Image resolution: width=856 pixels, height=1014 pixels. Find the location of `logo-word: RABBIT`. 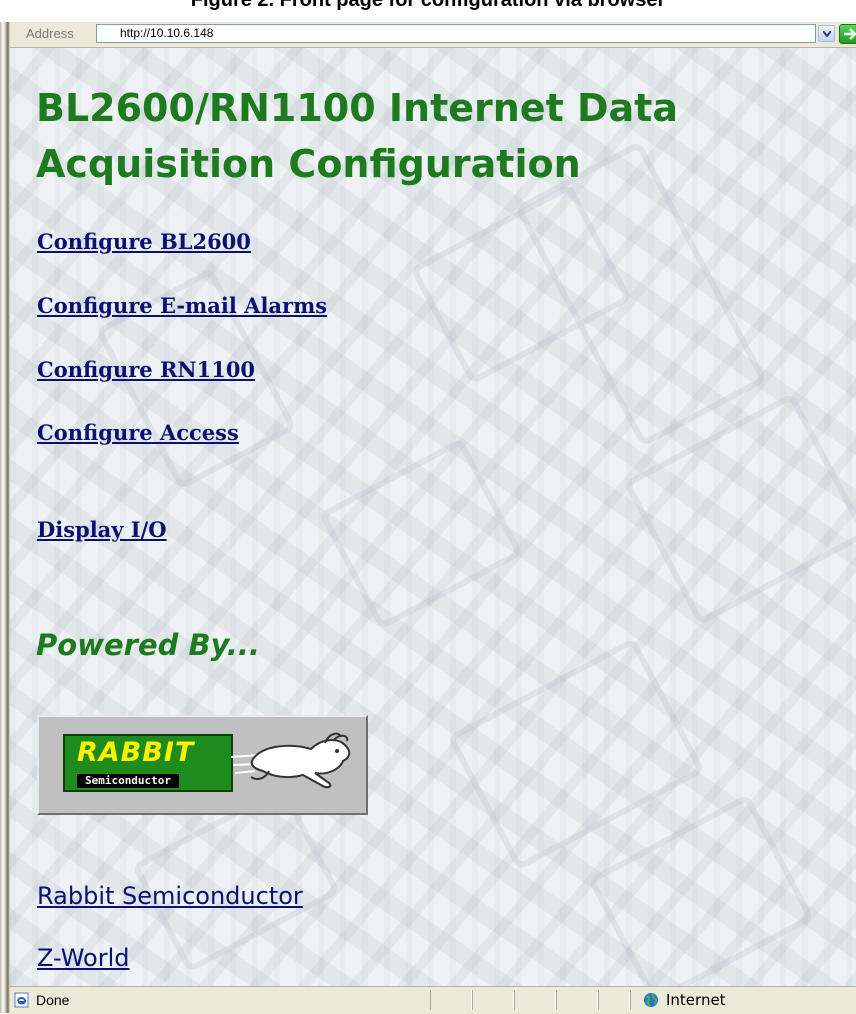

logo-word: RABBIT is located at coordinates (135, 752).